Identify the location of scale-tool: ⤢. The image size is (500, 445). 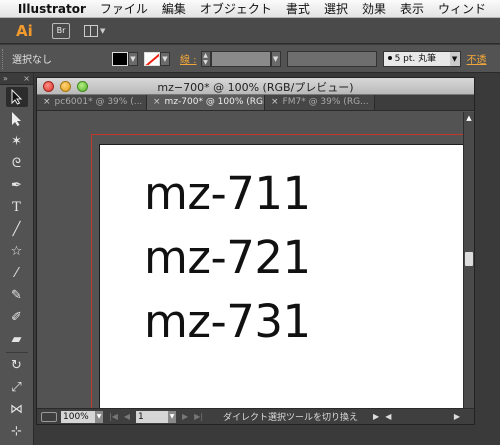
(17, 387).